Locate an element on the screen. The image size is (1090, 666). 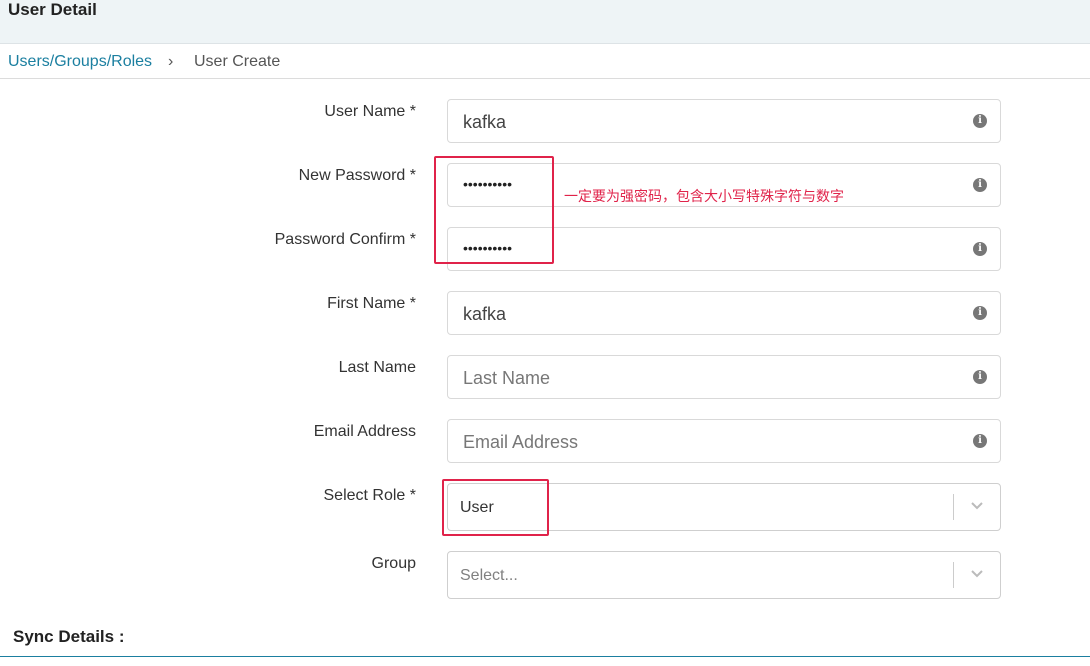
form-row-username: User Name * kafka i is located at coordinates (545, 123).